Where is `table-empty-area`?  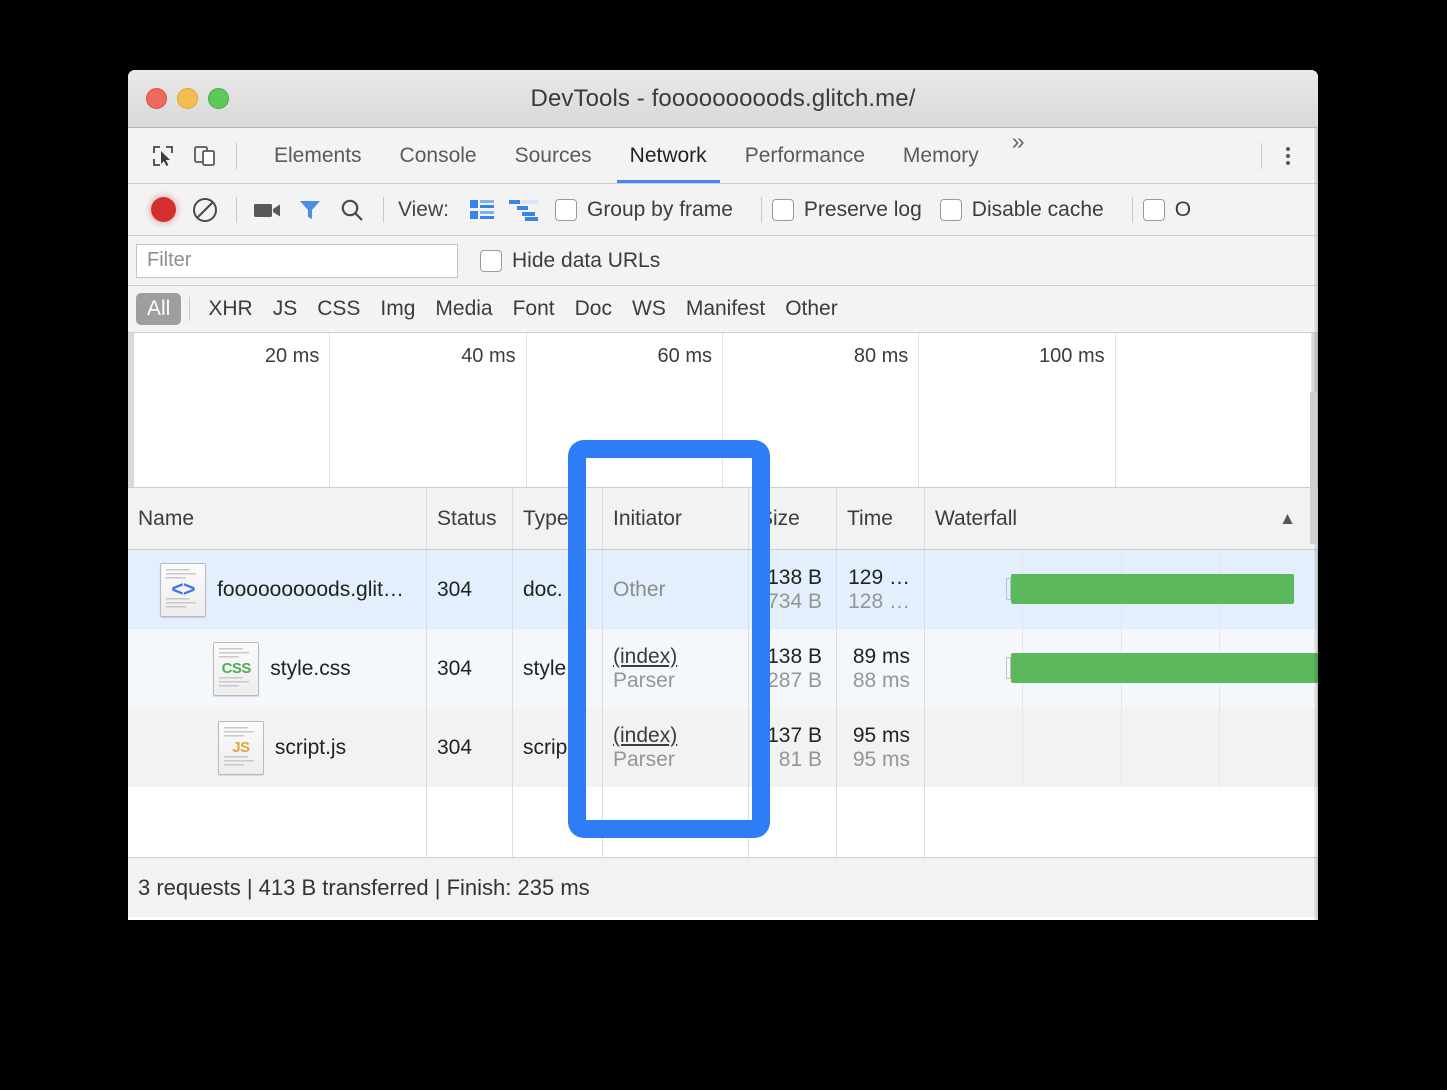 table-empty-area is located at coordinates (723, 822).